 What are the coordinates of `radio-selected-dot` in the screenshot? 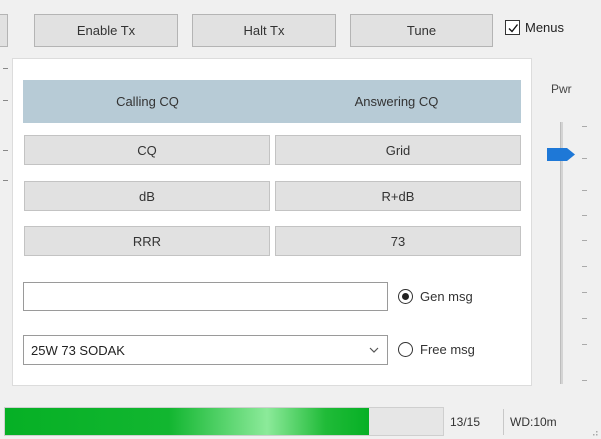 It's located at (405, 296).